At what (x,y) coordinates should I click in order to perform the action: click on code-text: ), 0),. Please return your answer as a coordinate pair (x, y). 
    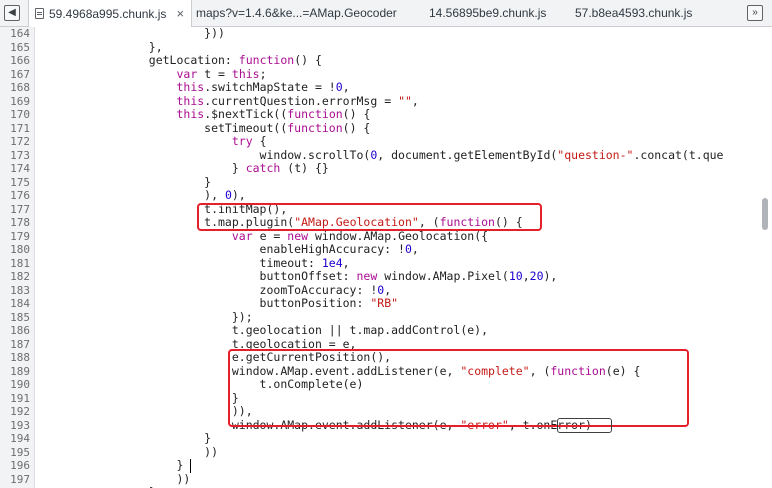
    Looking at the image, I should click on (142, 195).